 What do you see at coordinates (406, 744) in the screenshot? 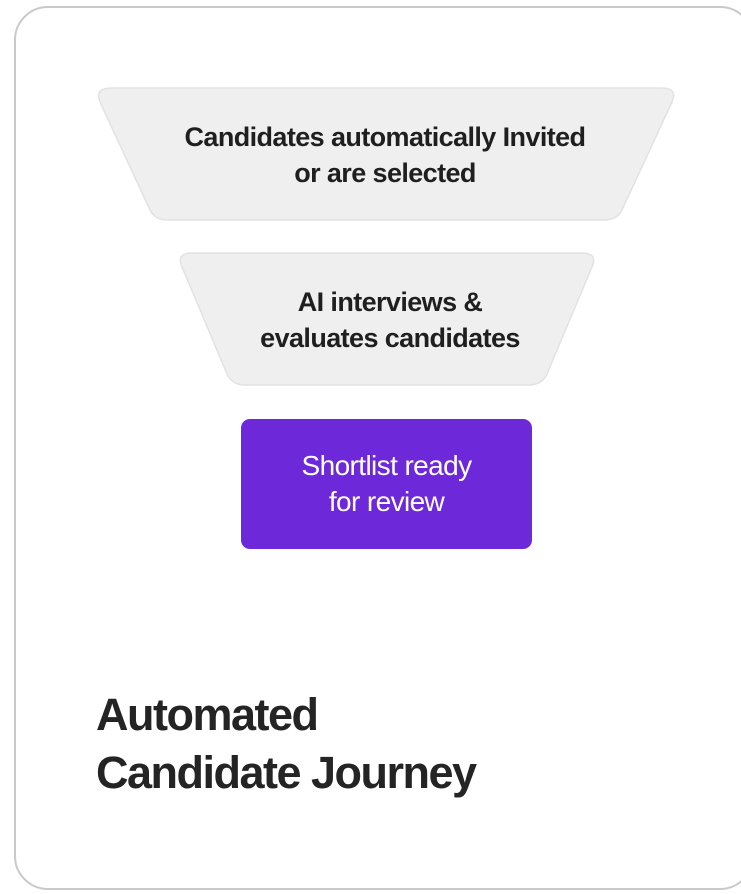
I see `card-title: Automated Candidate Journey` at bounding box center [406, 744].